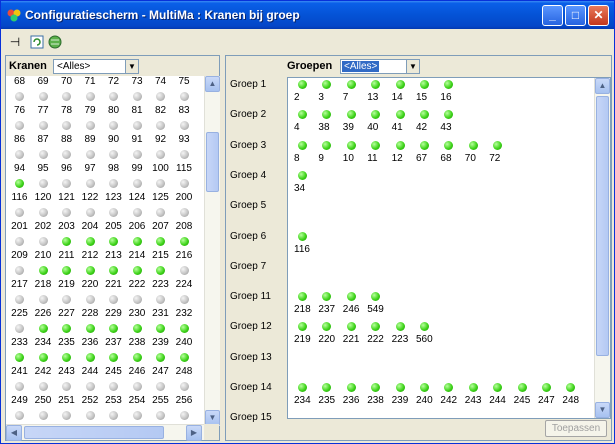  What do you see at coordinates (404, 122) in the screenshot?
I see `group-kraan-item: 41` at bounding box center [404, 122].